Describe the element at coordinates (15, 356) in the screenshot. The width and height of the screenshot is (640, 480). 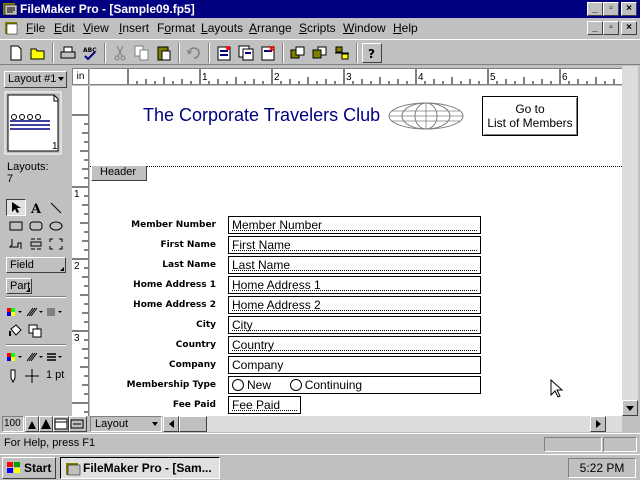
I see `pen-color-icon` at that location.